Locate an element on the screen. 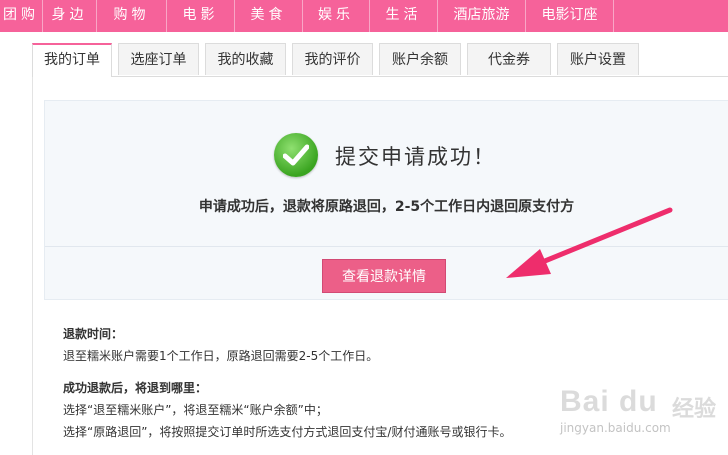  refund-time-heading: 退款时间： is located at coordinates (93, 334).